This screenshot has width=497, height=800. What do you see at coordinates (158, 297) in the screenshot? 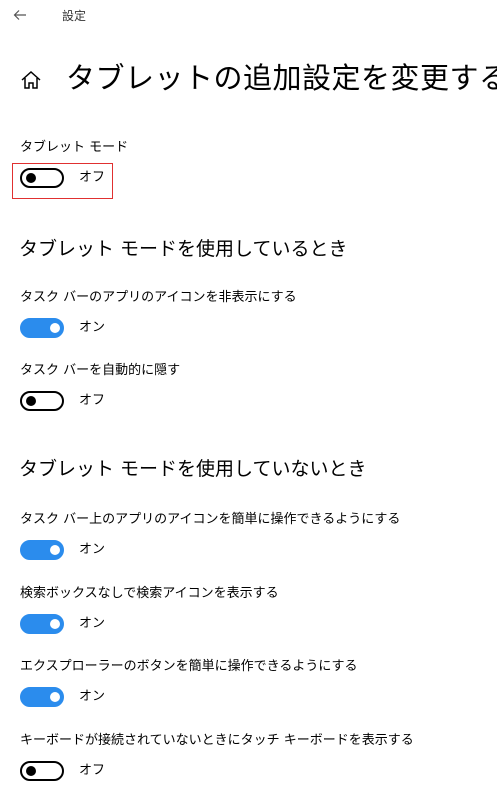
I see `setting-label: タスク バーのアプリのアイコンを非表示にする` at bounding box center [158, 297].